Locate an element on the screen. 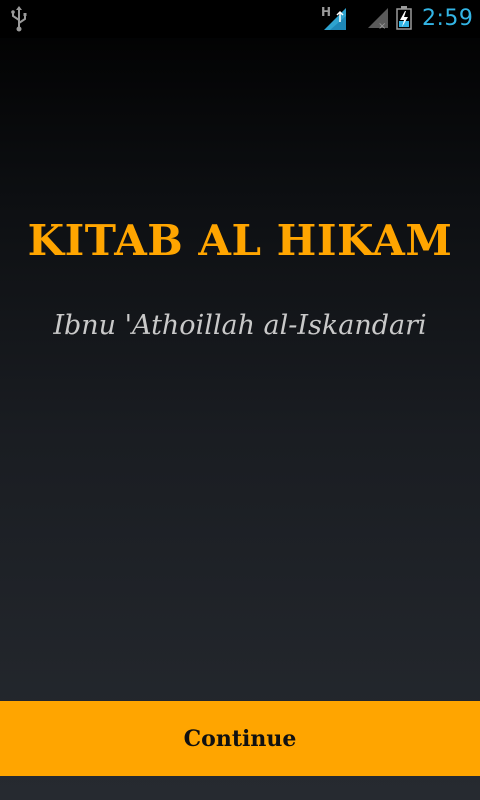 This screenshot has width=480, height=800. battery-charging-icon is located at coordinates (404, 18).